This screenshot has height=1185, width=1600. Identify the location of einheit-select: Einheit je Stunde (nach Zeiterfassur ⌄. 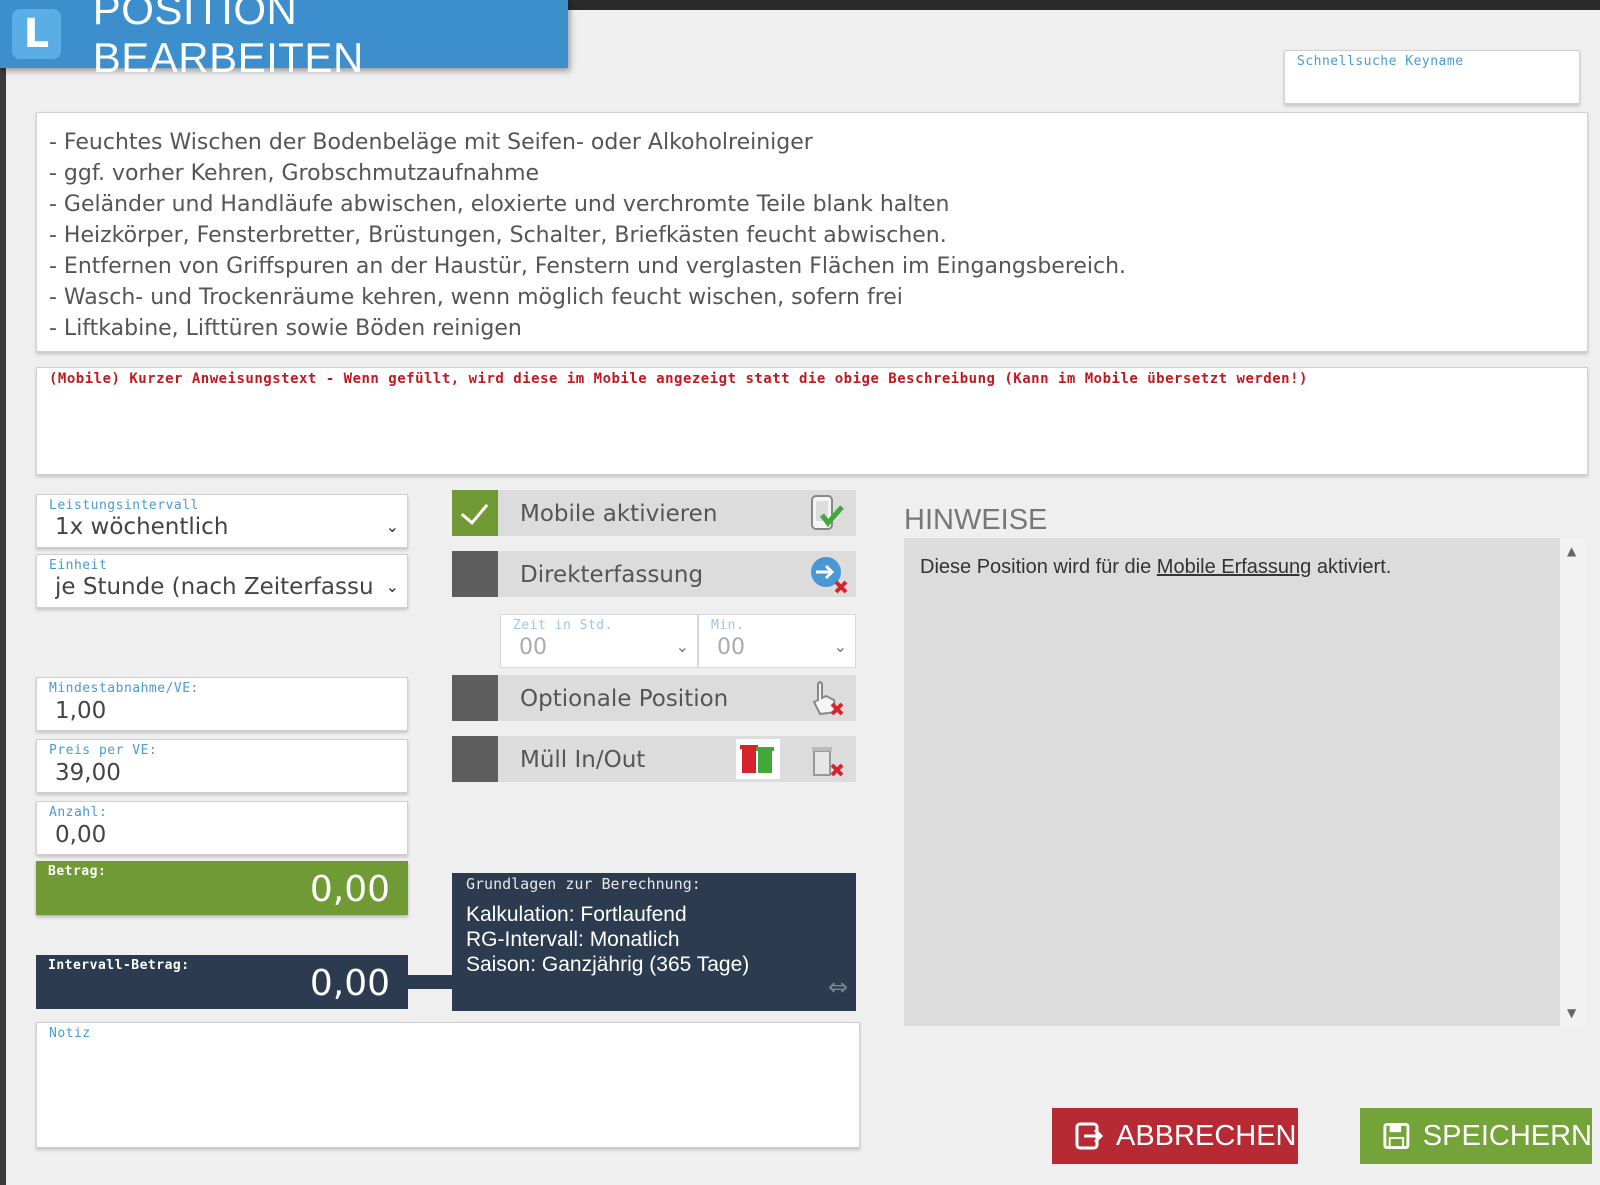
(222, 581).